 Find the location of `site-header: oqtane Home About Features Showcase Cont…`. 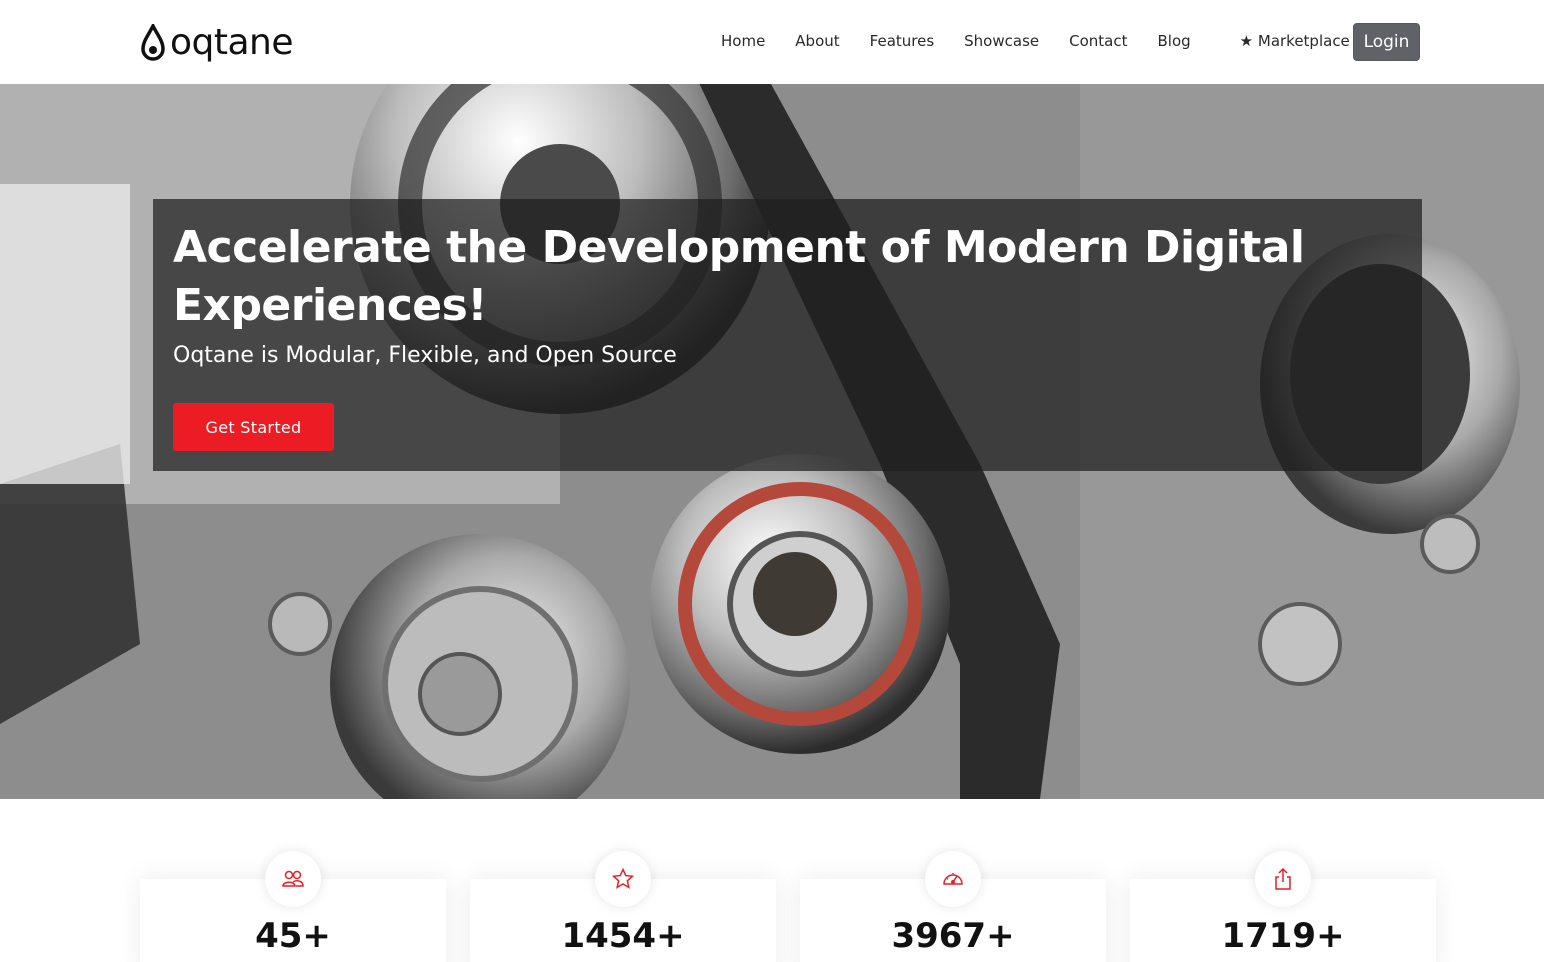

site-header: oqtane Home About Features Showcase Cont… is located at coordinates (772, 42).